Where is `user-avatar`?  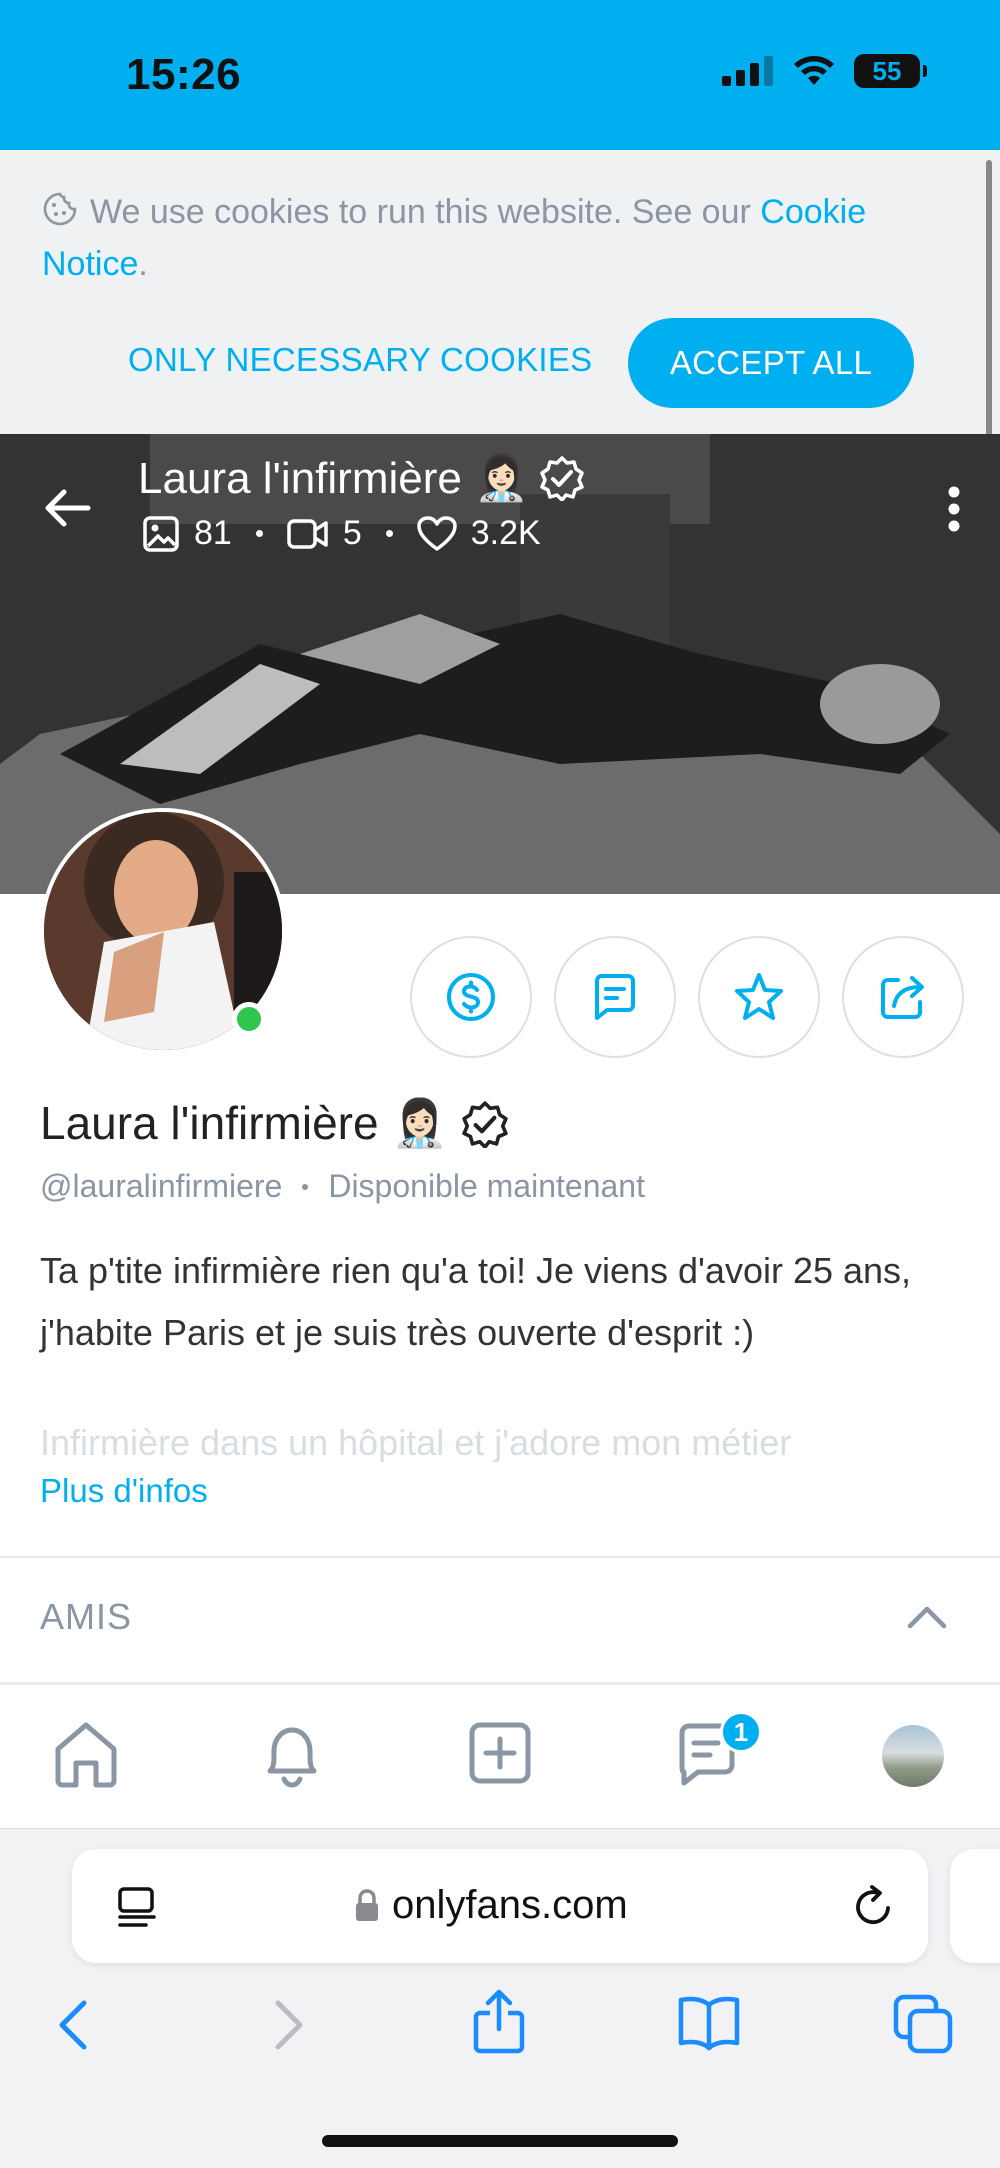 user-avatar is located at coordinates (913, 1756).